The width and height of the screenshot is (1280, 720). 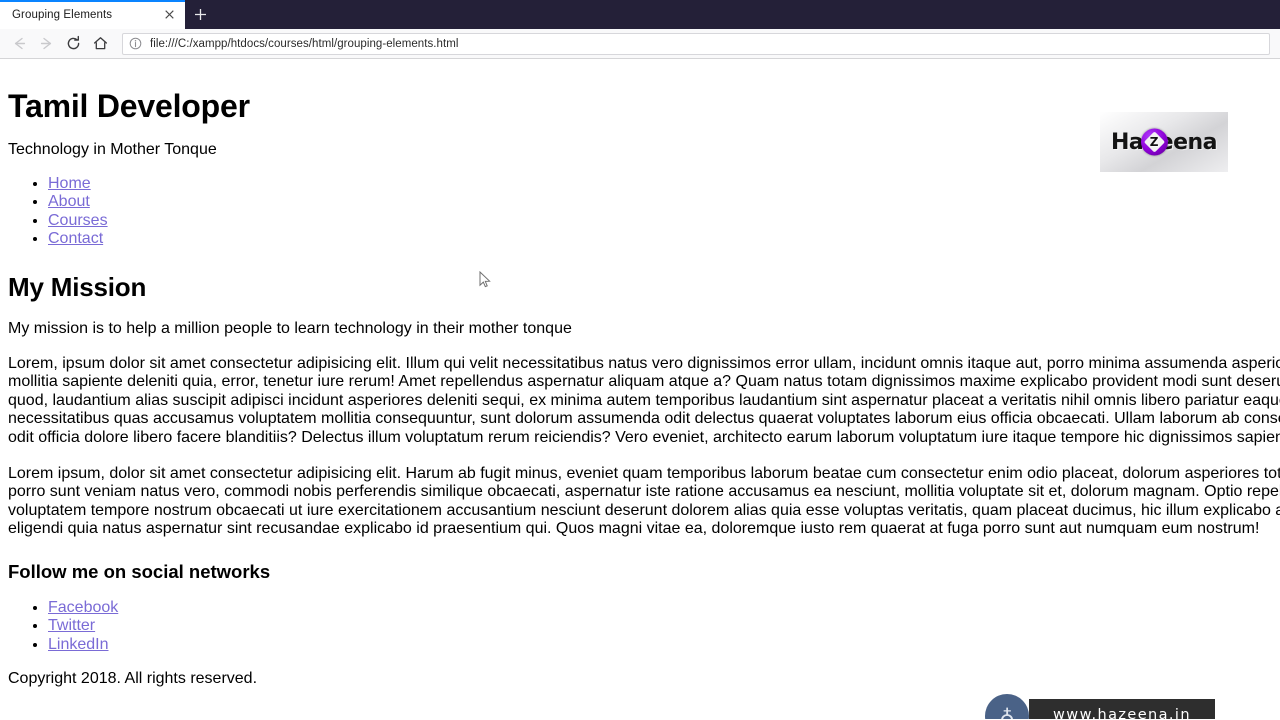 I want to click on close-icon, so click(x=169, y=15).